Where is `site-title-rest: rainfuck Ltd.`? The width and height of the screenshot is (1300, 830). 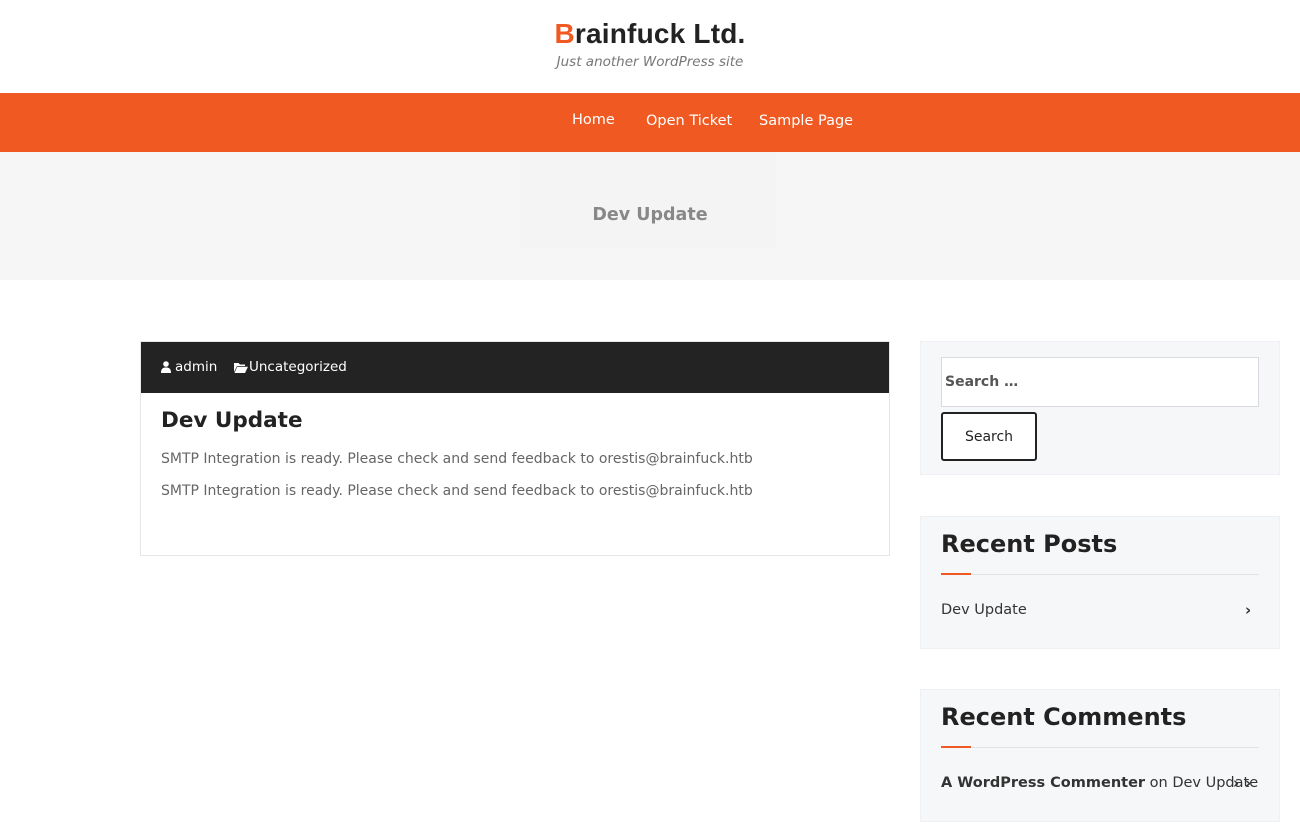 site-title-rest: rainfuck Ltd. is located at coordinates (660, 33).